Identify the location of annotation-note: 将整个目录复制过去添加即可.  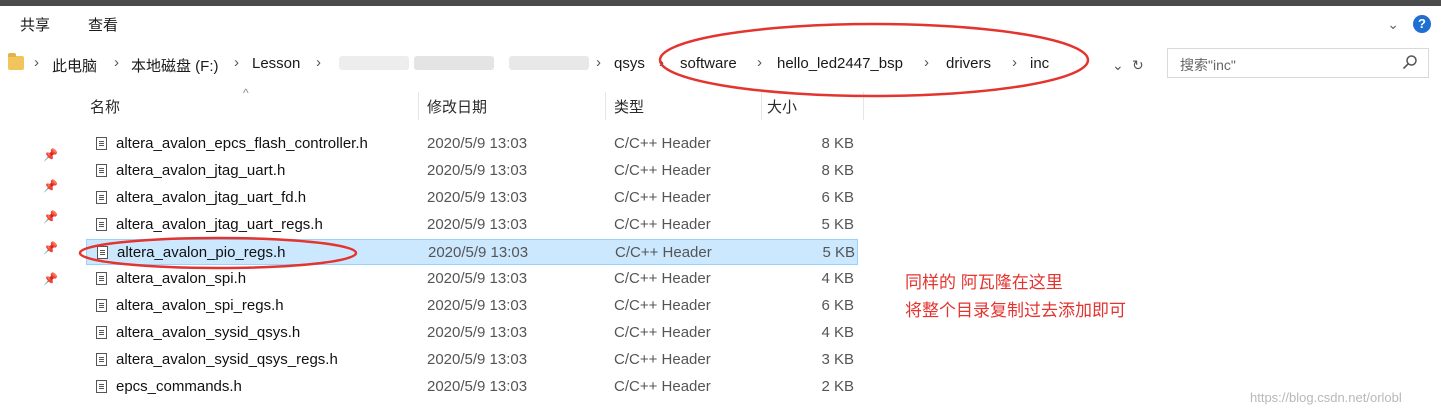
(1015, 310).